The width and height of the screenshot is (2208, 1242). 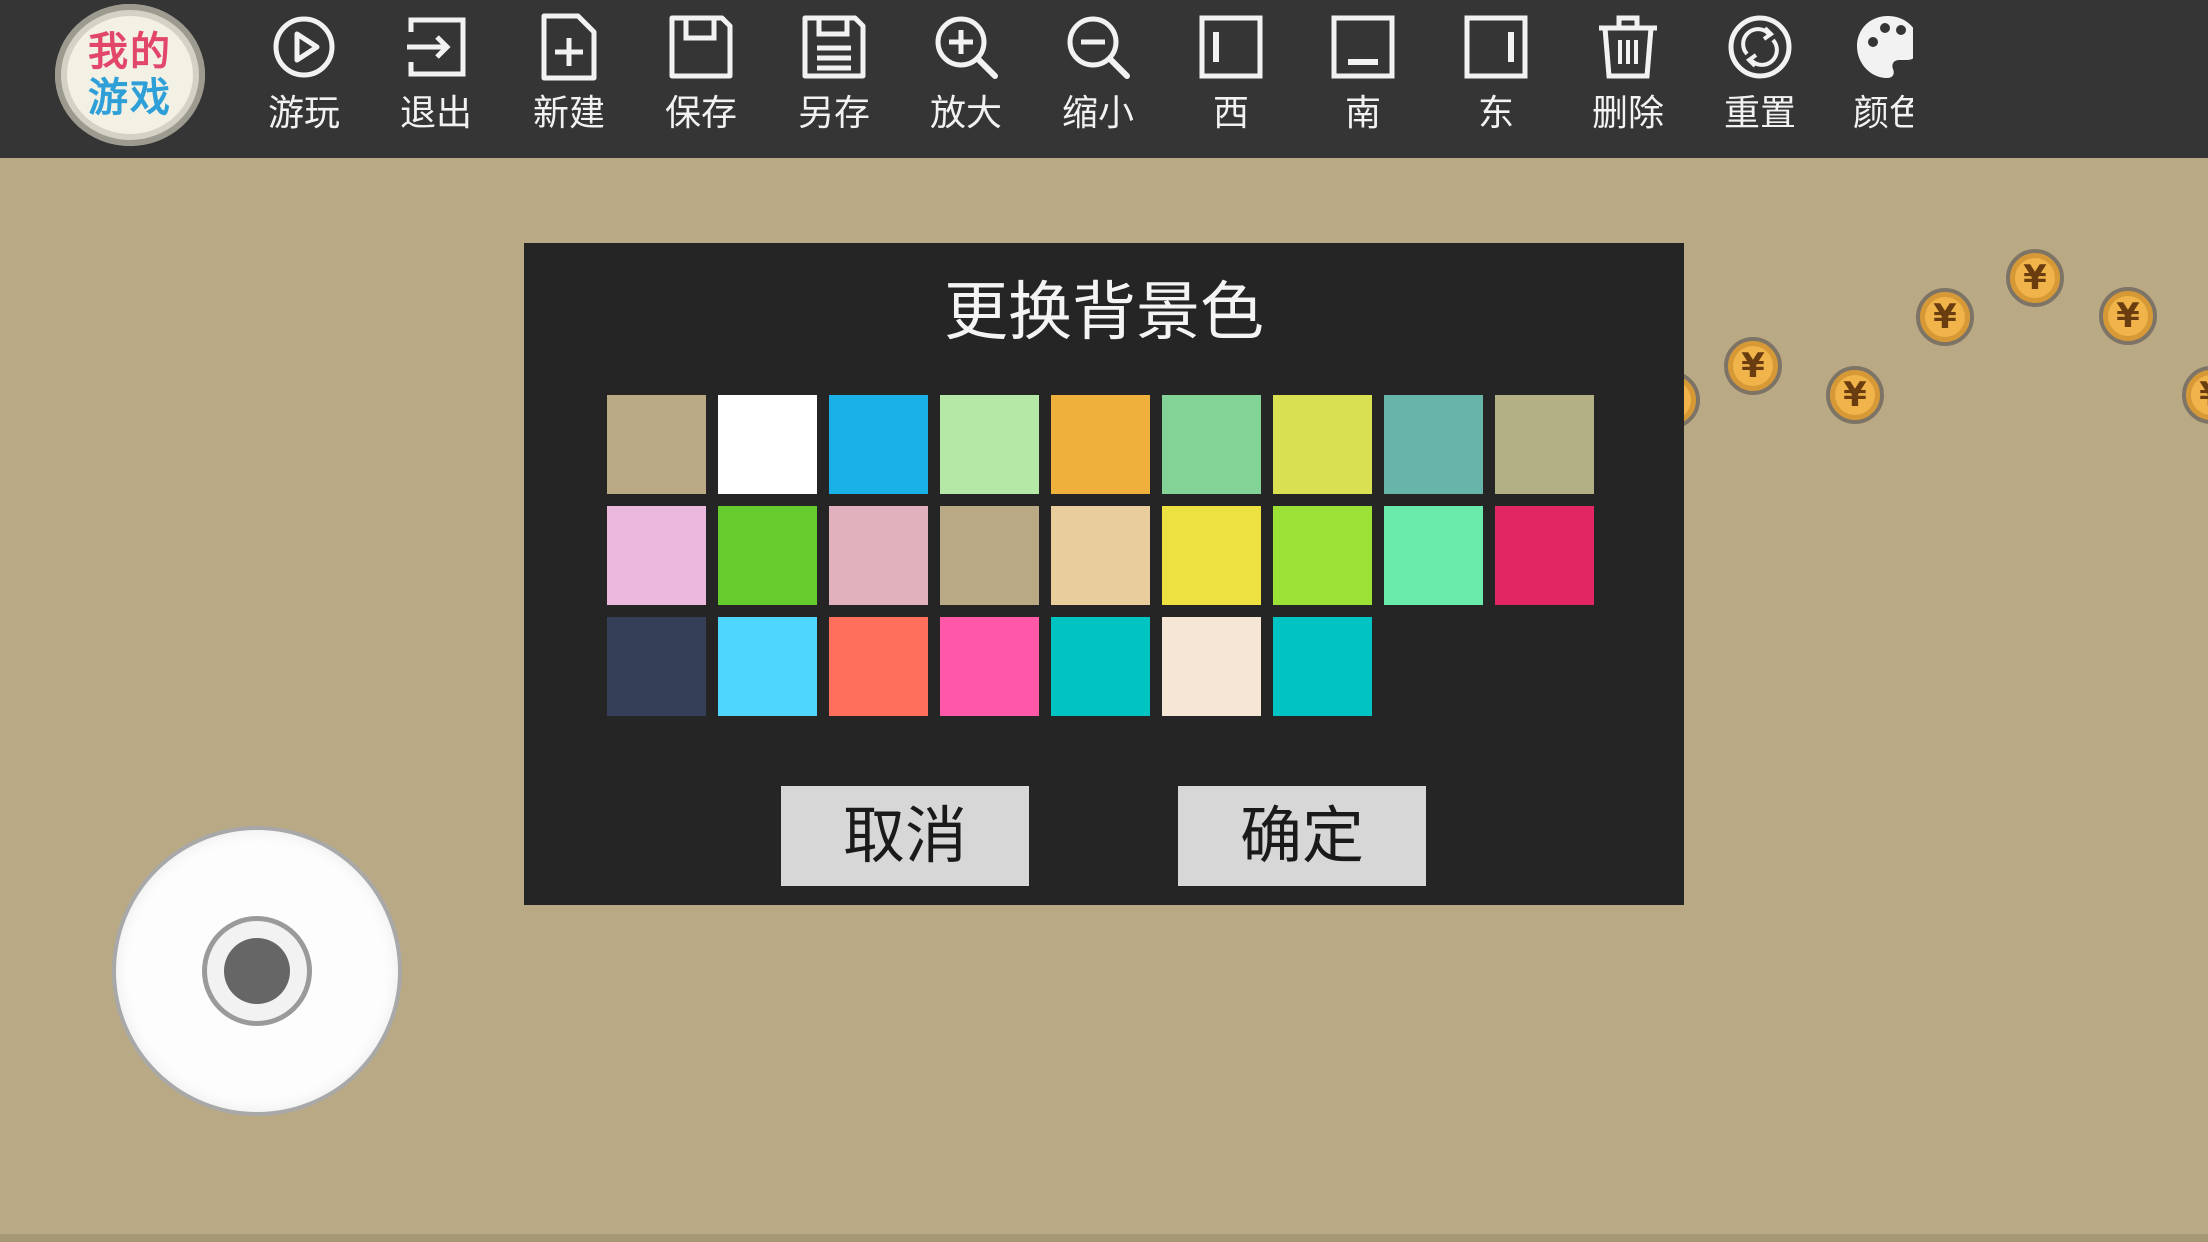 I want to click on play-label: 游玩, so click(x=303, y=113).